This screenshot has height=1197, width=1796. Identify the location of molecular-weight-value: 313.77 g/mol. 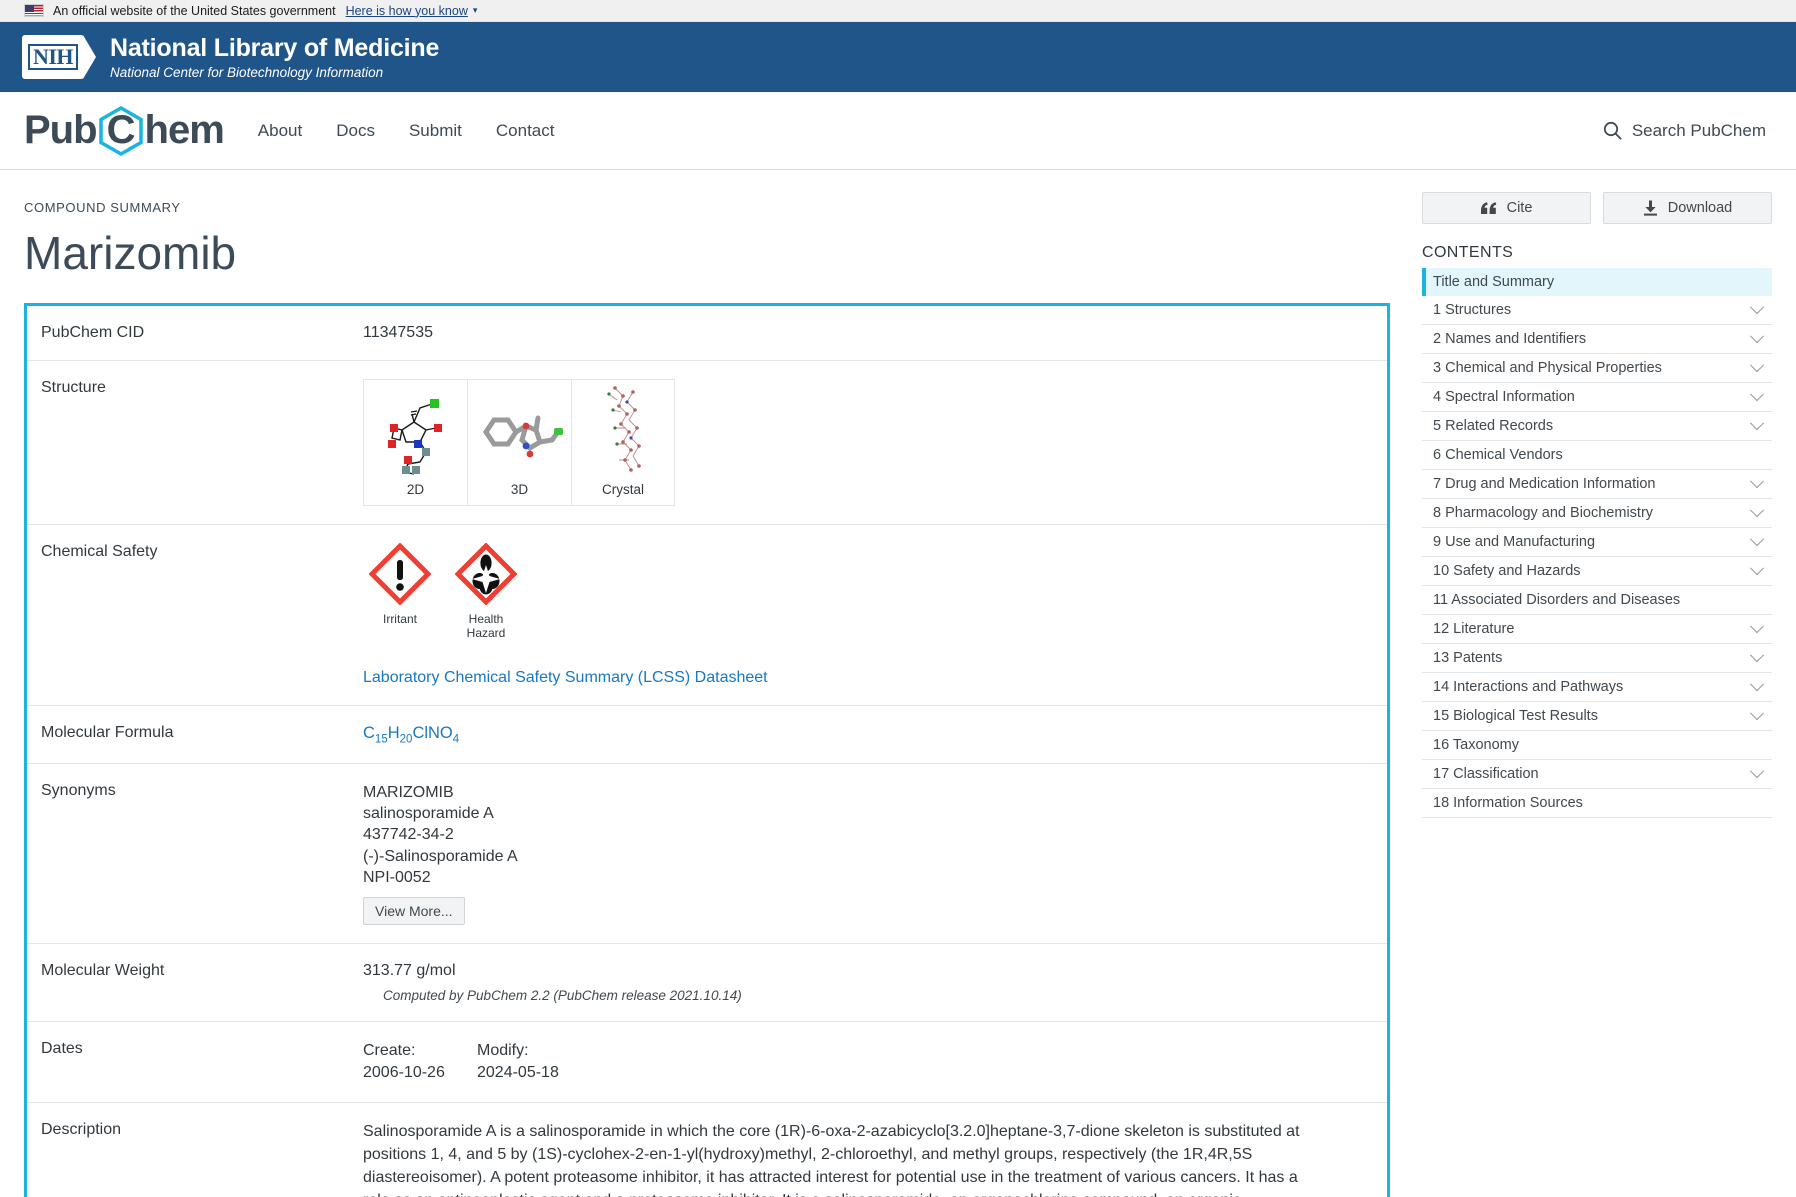
(409, 971).